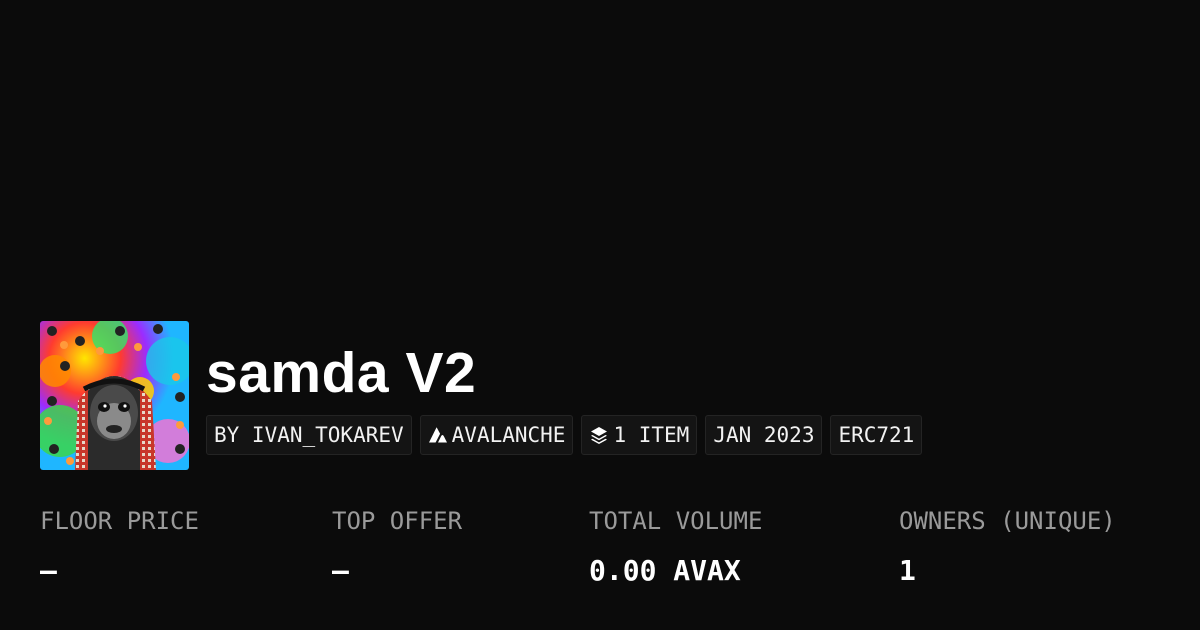  I want to click on total-volume-value: 0.00 AVAX, so click(665, 570).